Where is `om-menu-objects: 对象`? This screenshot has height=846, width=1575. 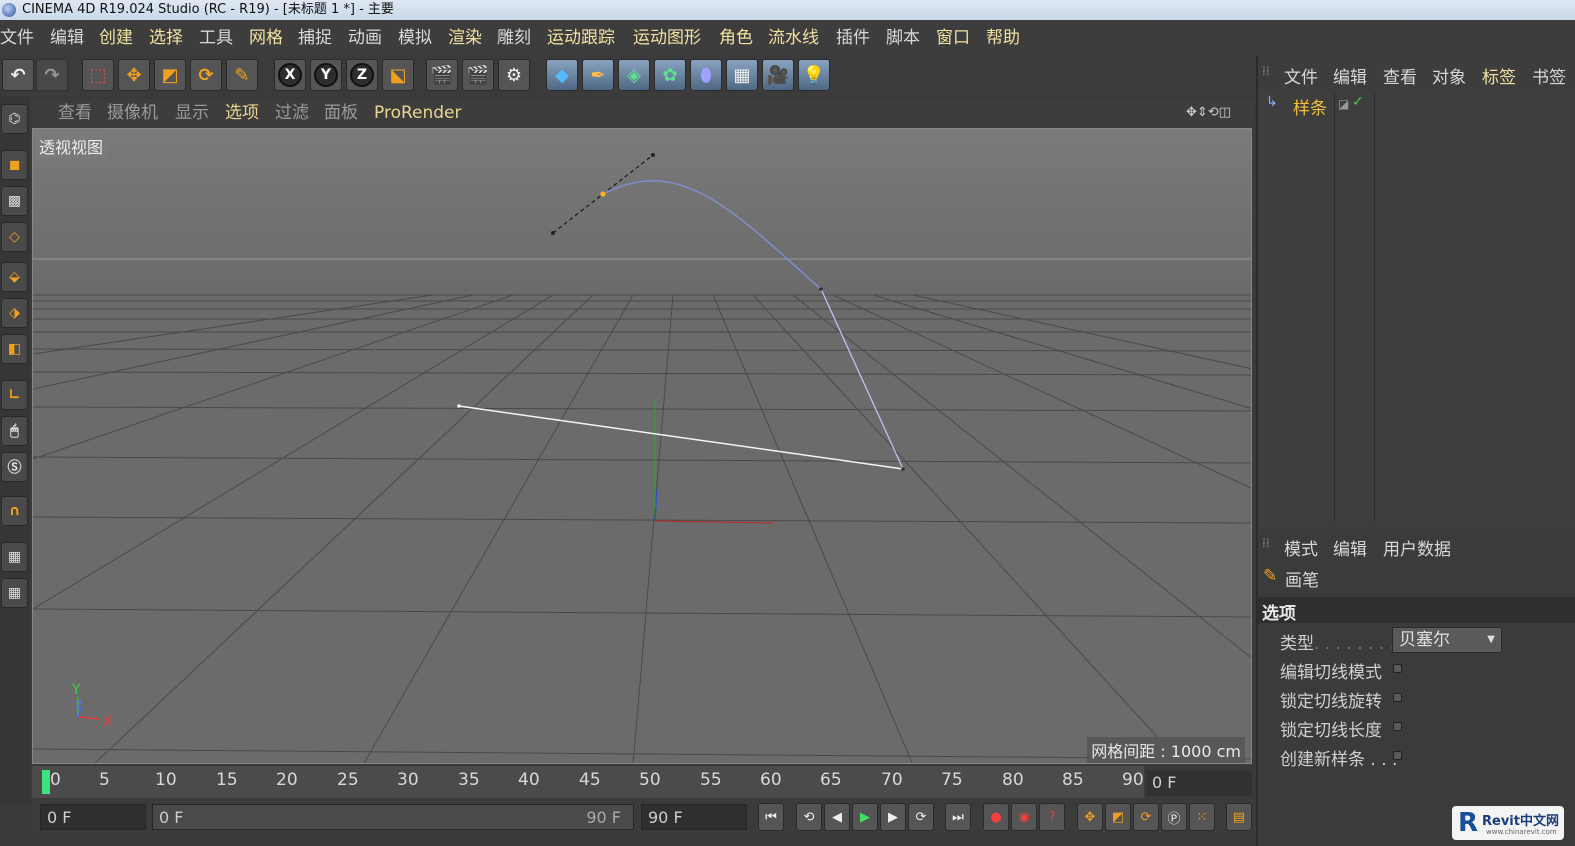
om-menu-objects: 对象 is located at coordinates (1449, 75).